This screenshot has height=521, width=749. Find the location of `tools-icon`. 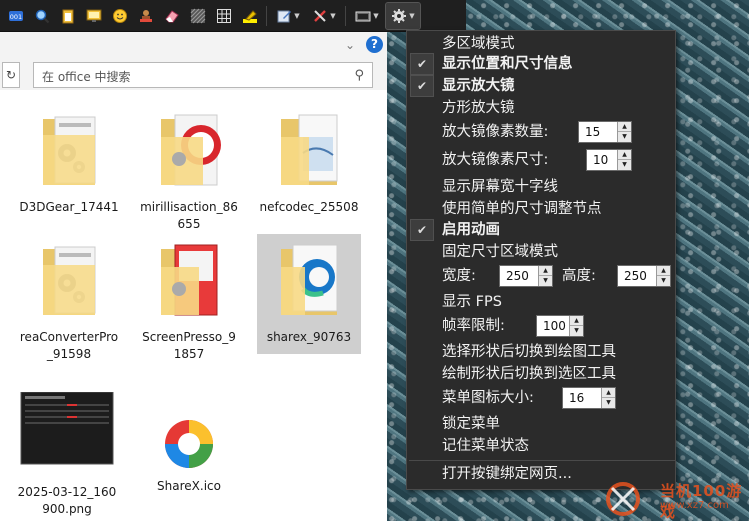

tools-icon is located at coordinates (320, 15).